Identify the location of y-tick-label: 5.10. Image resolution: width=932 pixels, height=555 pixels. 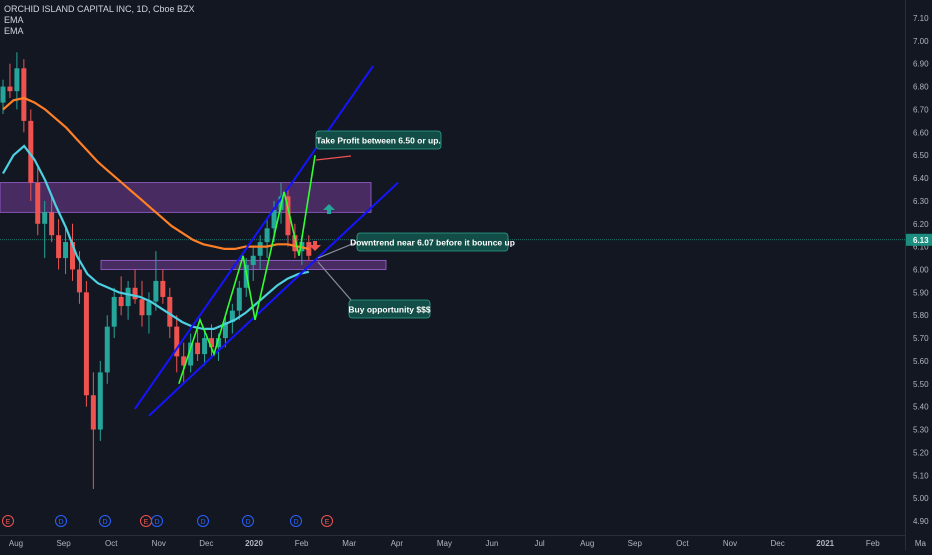
(921, 475).